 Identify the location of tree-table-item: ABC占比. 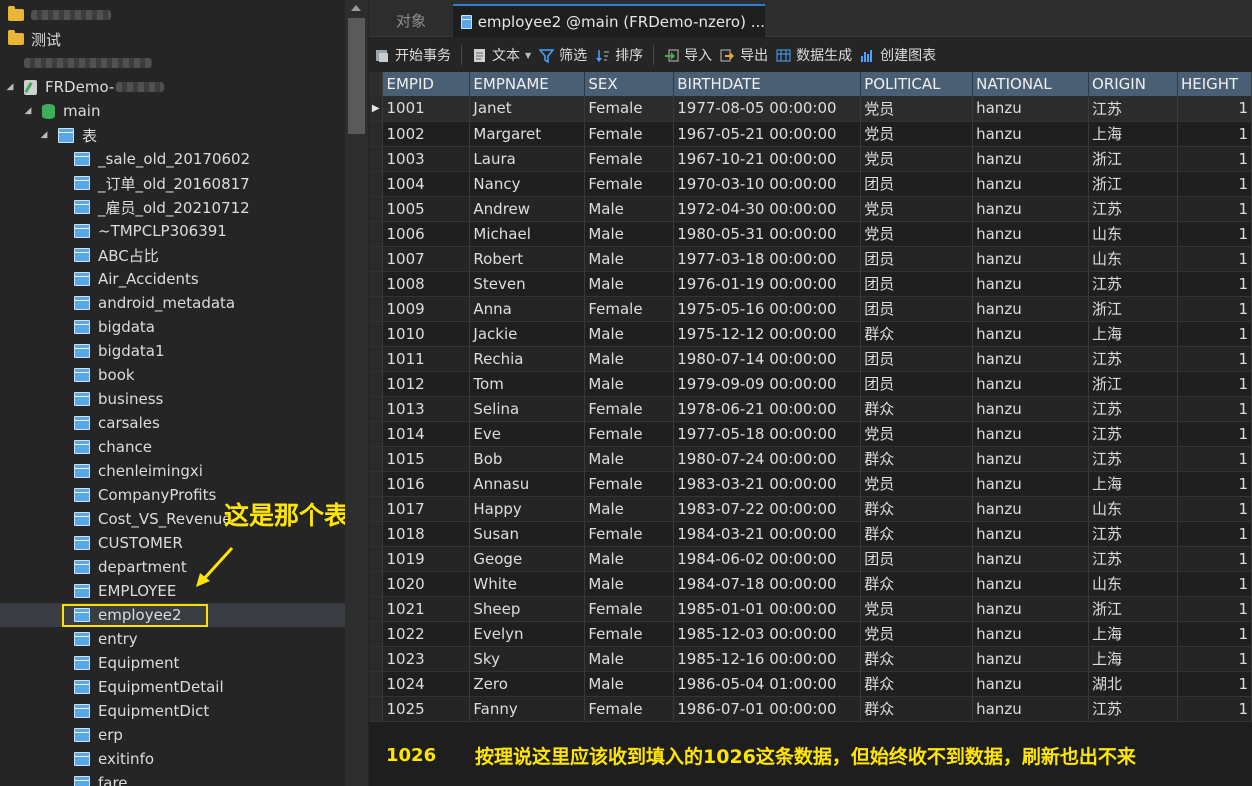
(172, 255).